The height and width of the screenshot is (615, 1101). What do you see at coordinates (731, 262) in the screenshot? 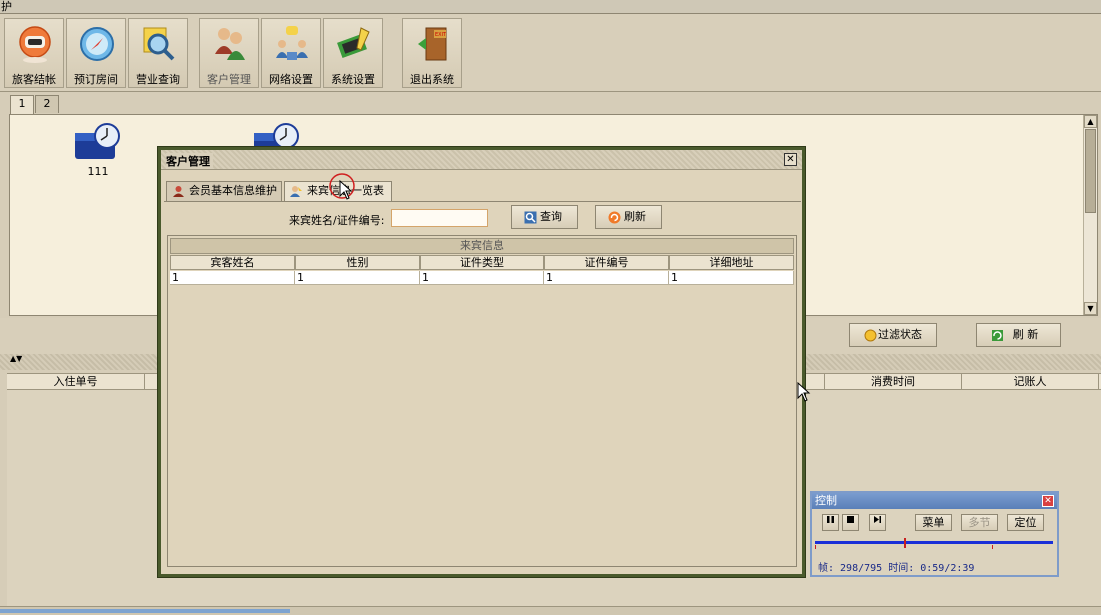
I see `grid-column-header: 详细地址` at bounding box center [731, 262].